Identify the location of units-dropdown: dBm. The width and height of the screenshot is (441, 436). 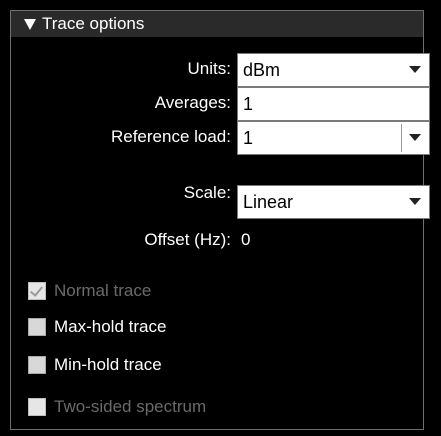
(333, 70).